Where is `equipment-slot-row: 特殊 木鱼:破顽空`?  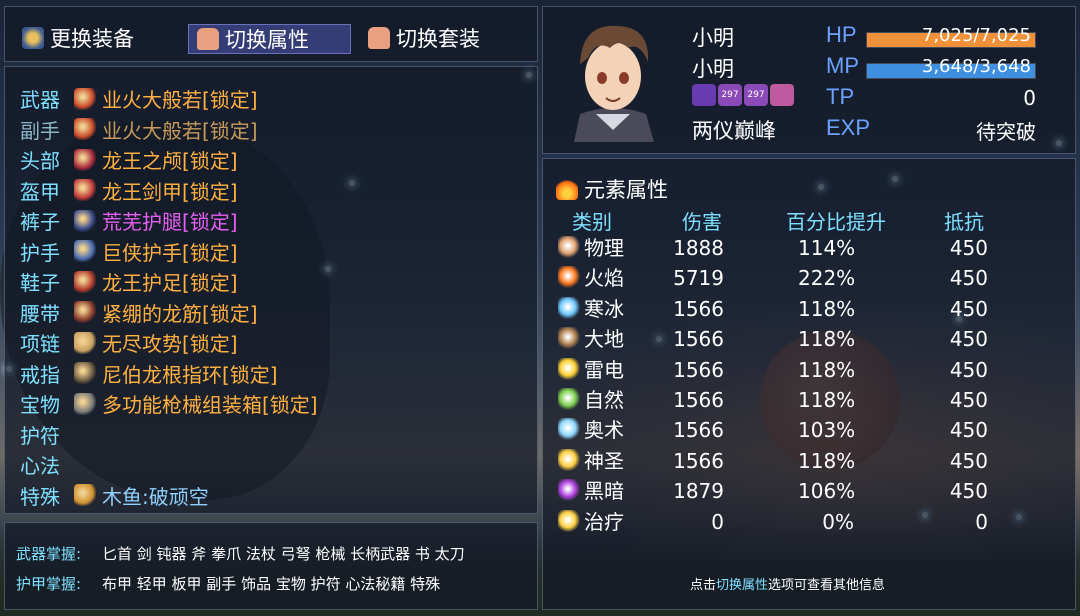 equipment-slot-row: 特殊 木鱼:破顽空 is located at coordinates (114, 495).